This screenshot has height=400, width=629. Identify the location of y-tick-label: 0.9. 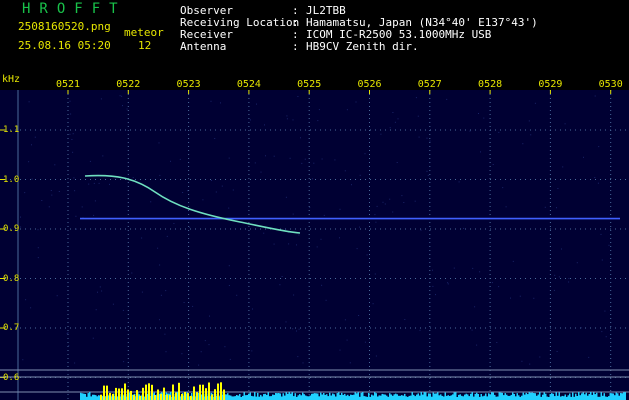
(11, 229).